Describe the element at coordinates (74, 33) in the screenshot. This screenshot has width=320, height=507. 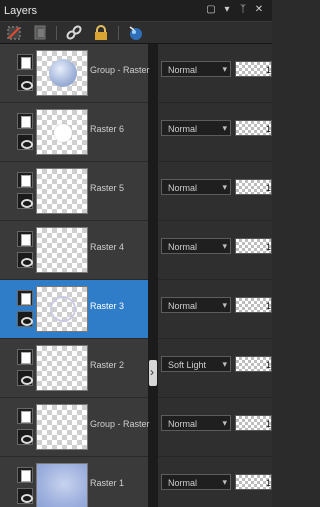
I see `link-icon` at that location.